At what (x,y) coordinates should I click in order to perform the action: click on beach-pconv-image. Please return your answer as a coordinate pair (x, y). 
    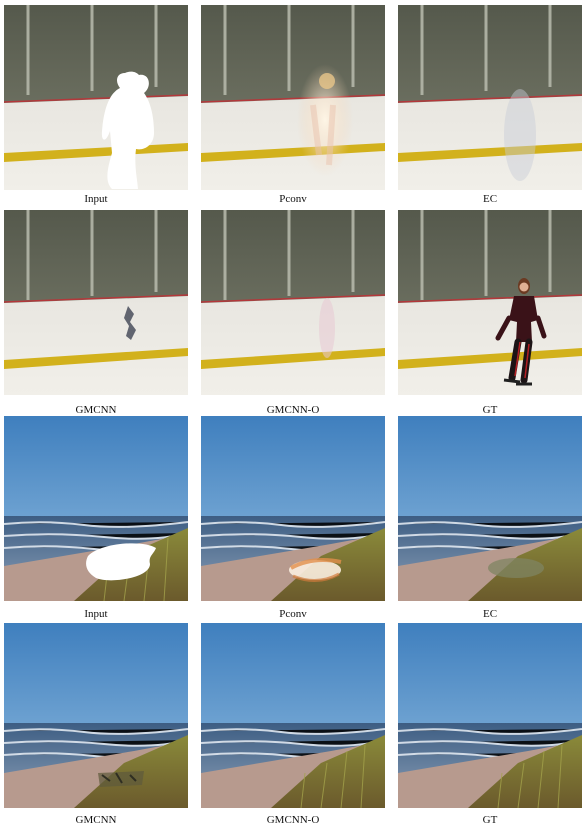
    Looking at the image, I should click on (293, 508).